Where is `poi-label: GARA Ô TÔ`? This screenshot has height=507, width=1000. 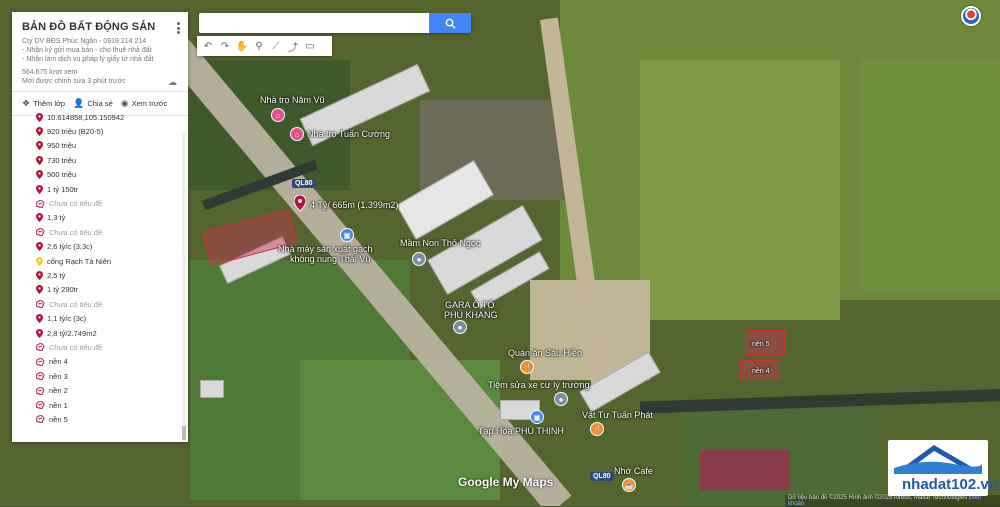 poi-label: GARA Ô TÔ is located at coordinates (470, 305).